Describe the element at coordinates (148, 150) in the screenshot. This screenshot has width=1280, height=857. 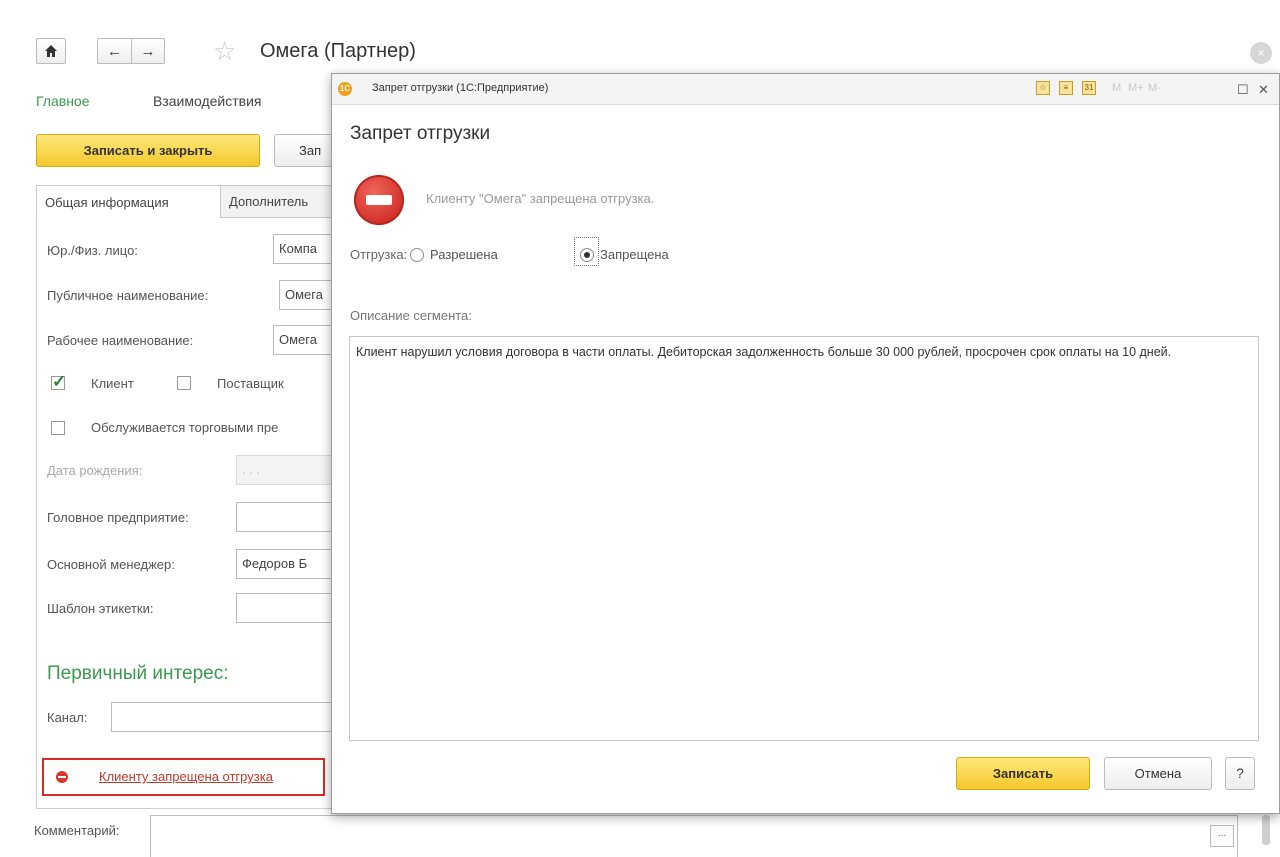
I see `save-and-close-button: Записать и закрыть` at that location.